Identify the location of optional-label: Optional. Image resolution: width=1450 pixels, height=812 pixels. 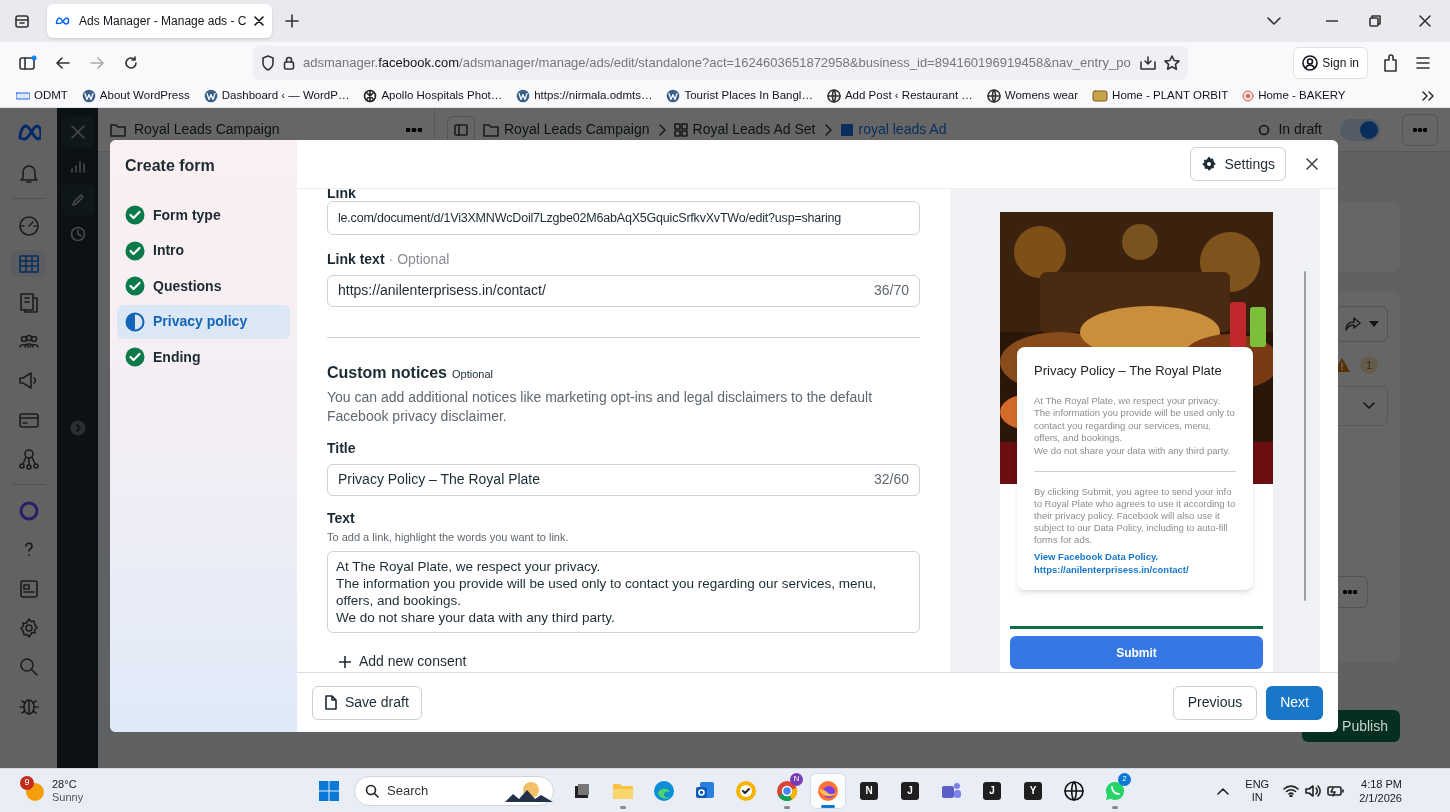
(472, 374).